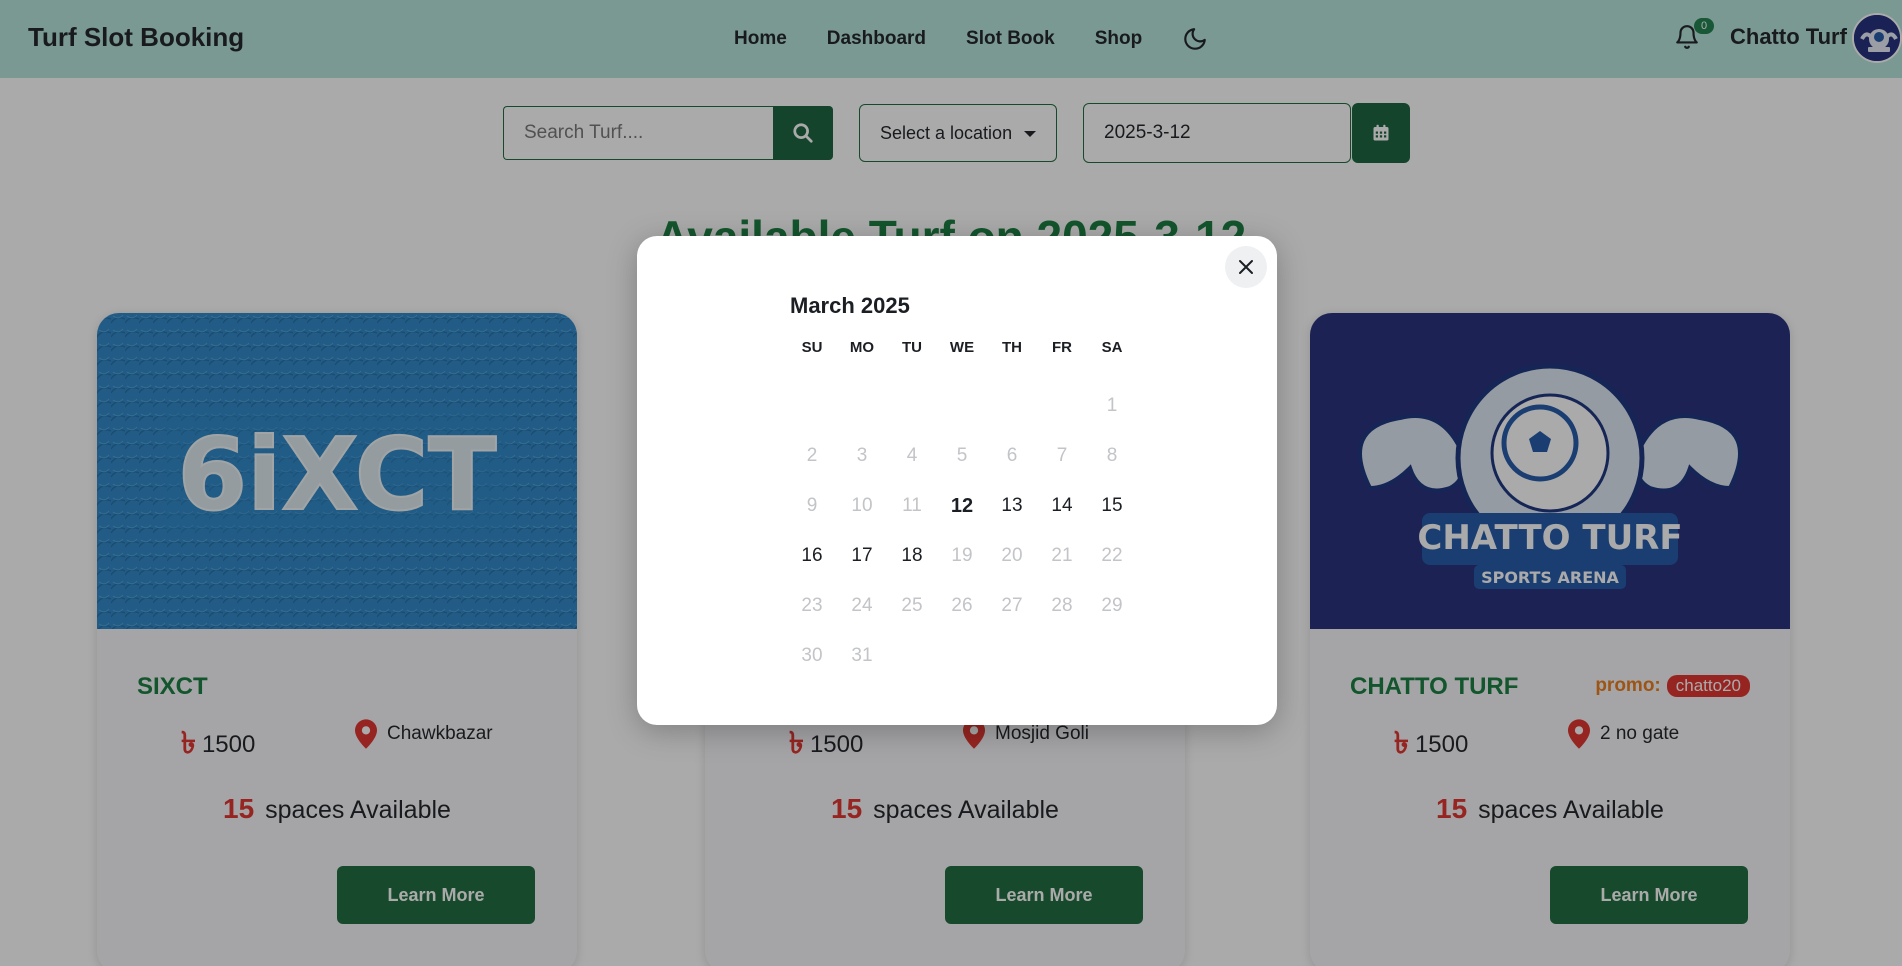 This screenshot has width=1902, height=966. What do you see at coordinates (1062, 455) in the screenshot?
I see `calendar-day-disabled: 7` at bounding box center [1062, 455].